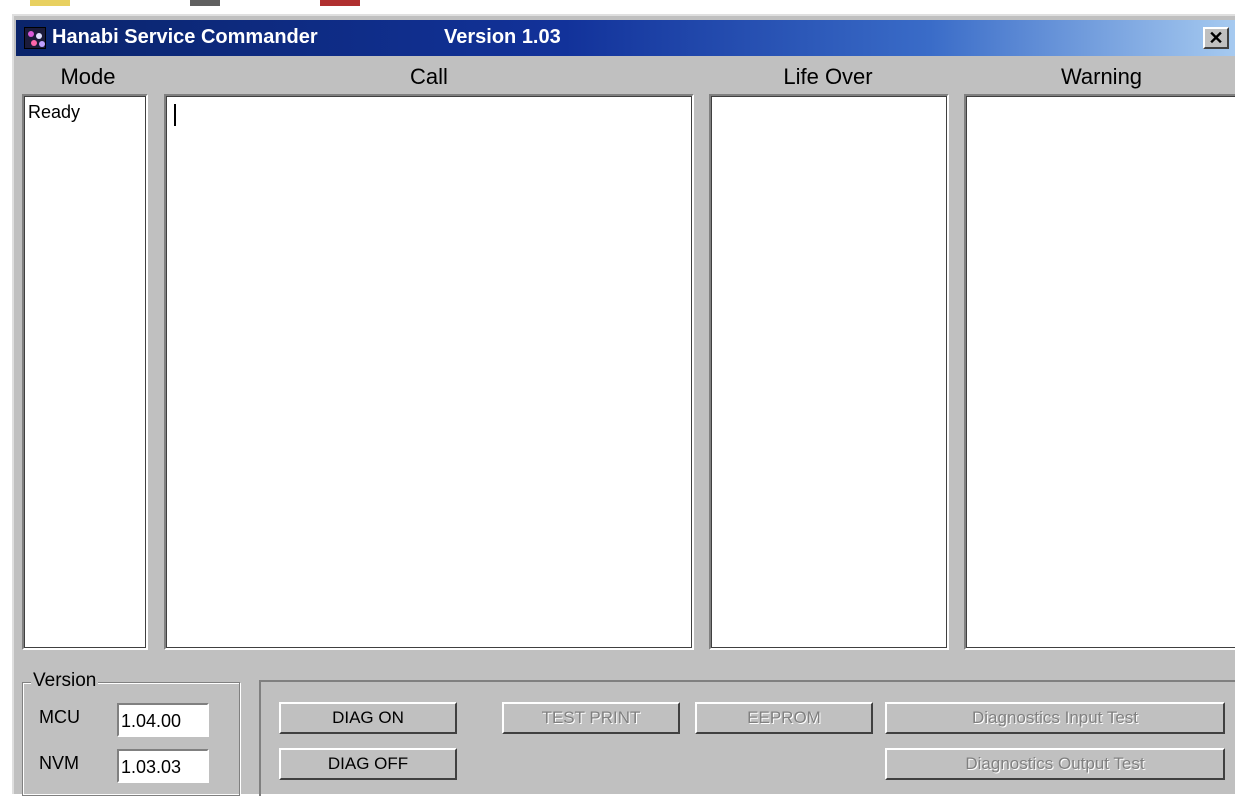 The width and height of the screenshot is (1235, 796). What do you see at coordinates (429, 76) in the screenshot?
I see `call-column-label: Call` at bounding box center [429, 76].